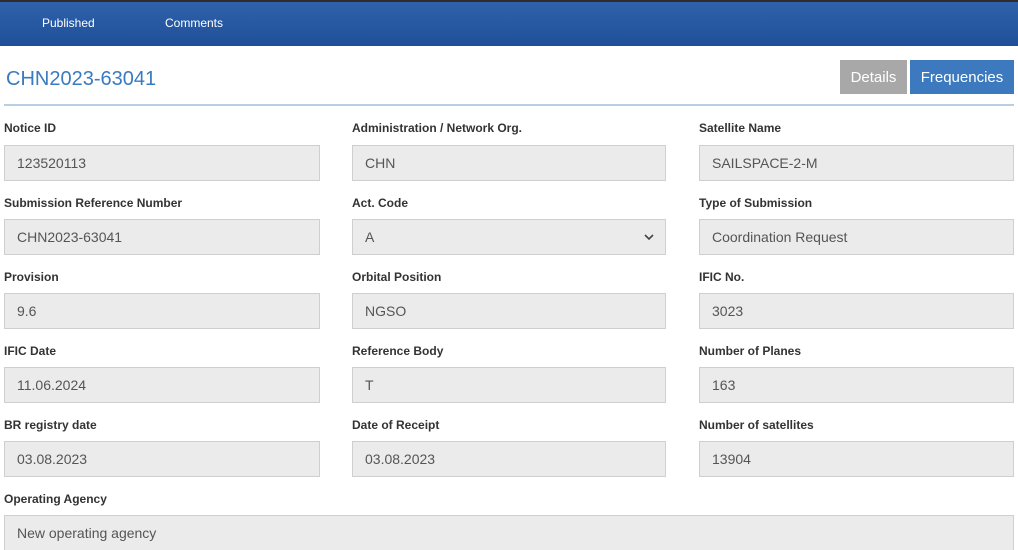 The image size is (1018, 550). Describe the element at coordinates (750, 351) in the screenshot. I see `number-of-planes-label: Number of Planes` at that location.